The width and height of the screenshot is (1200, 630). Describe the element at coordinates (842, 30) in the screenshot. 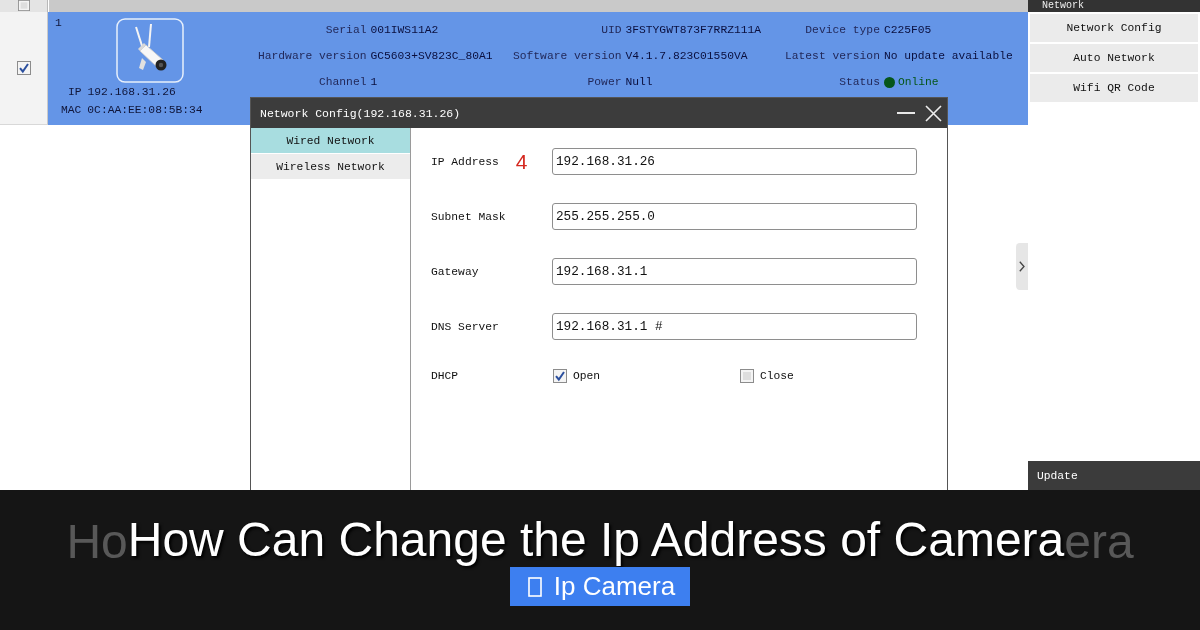

I see `field-label: Device type` at that location.